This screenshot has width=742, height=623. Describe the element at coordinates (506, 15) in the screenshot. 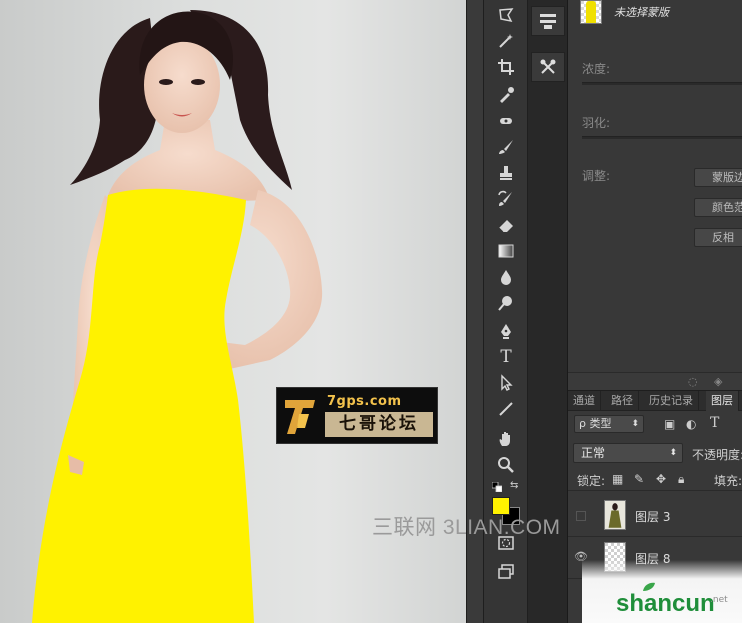

I see `lasso-icon` at that location.